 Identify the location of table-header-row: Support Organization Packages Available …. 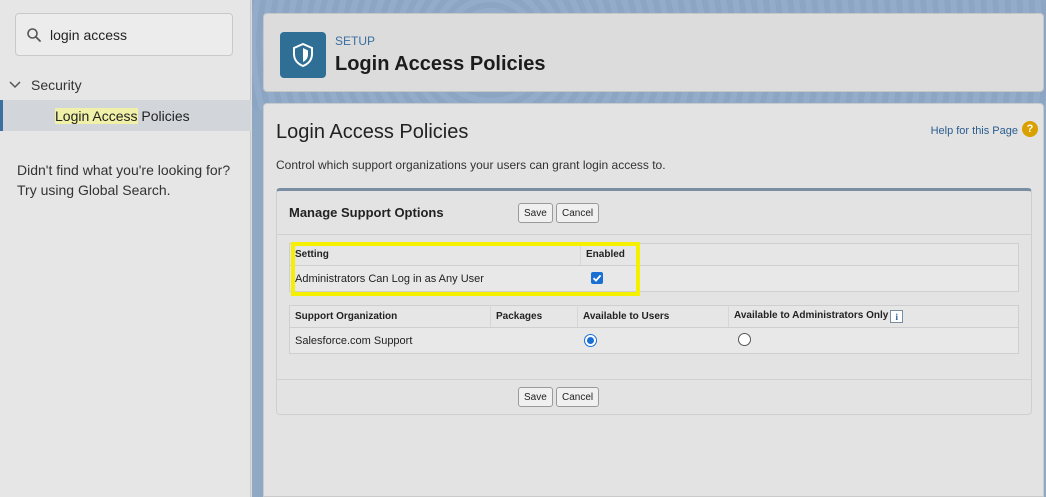
(654, 316).